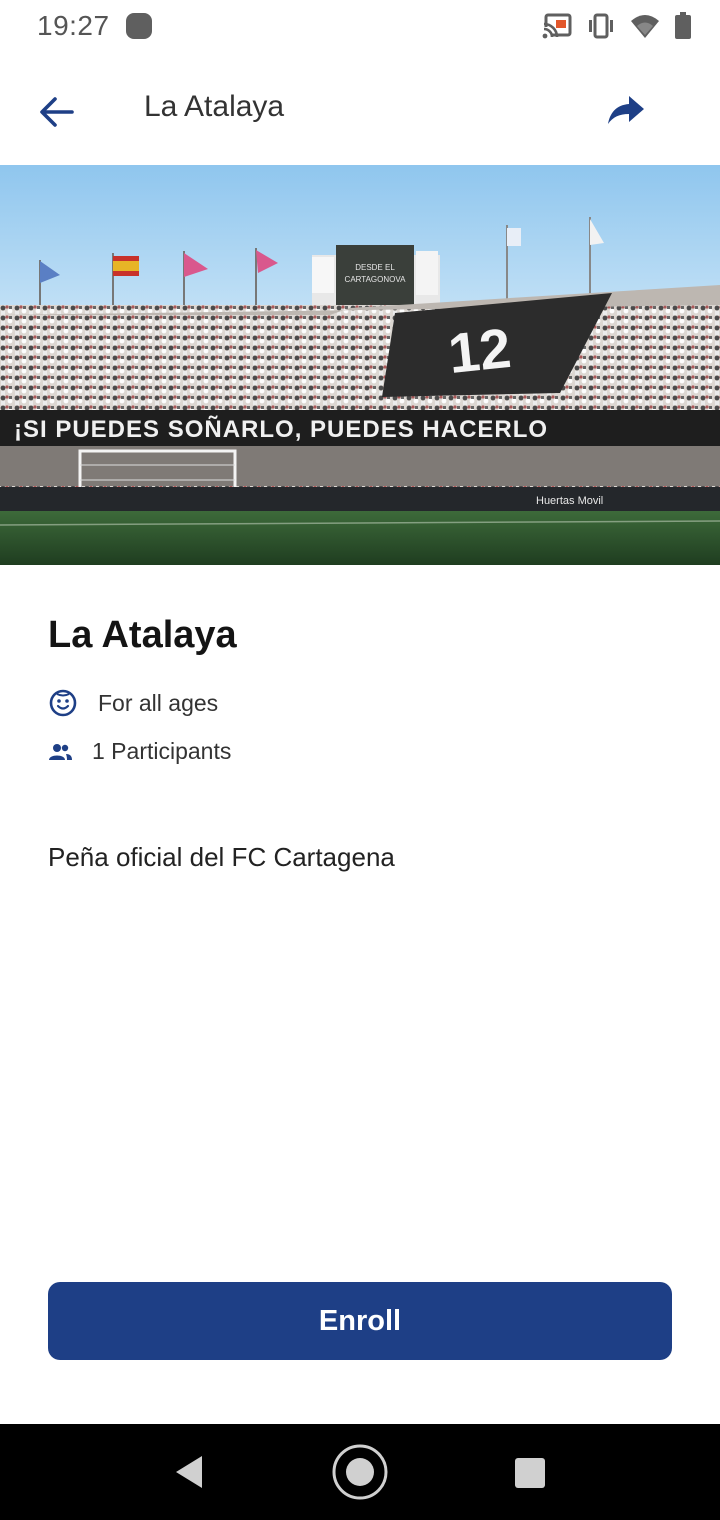 This screenshot has width=720, height=1520. Describe the element at coordinates (557, 26) in the screenshot. I see `cast-icon` at that location.